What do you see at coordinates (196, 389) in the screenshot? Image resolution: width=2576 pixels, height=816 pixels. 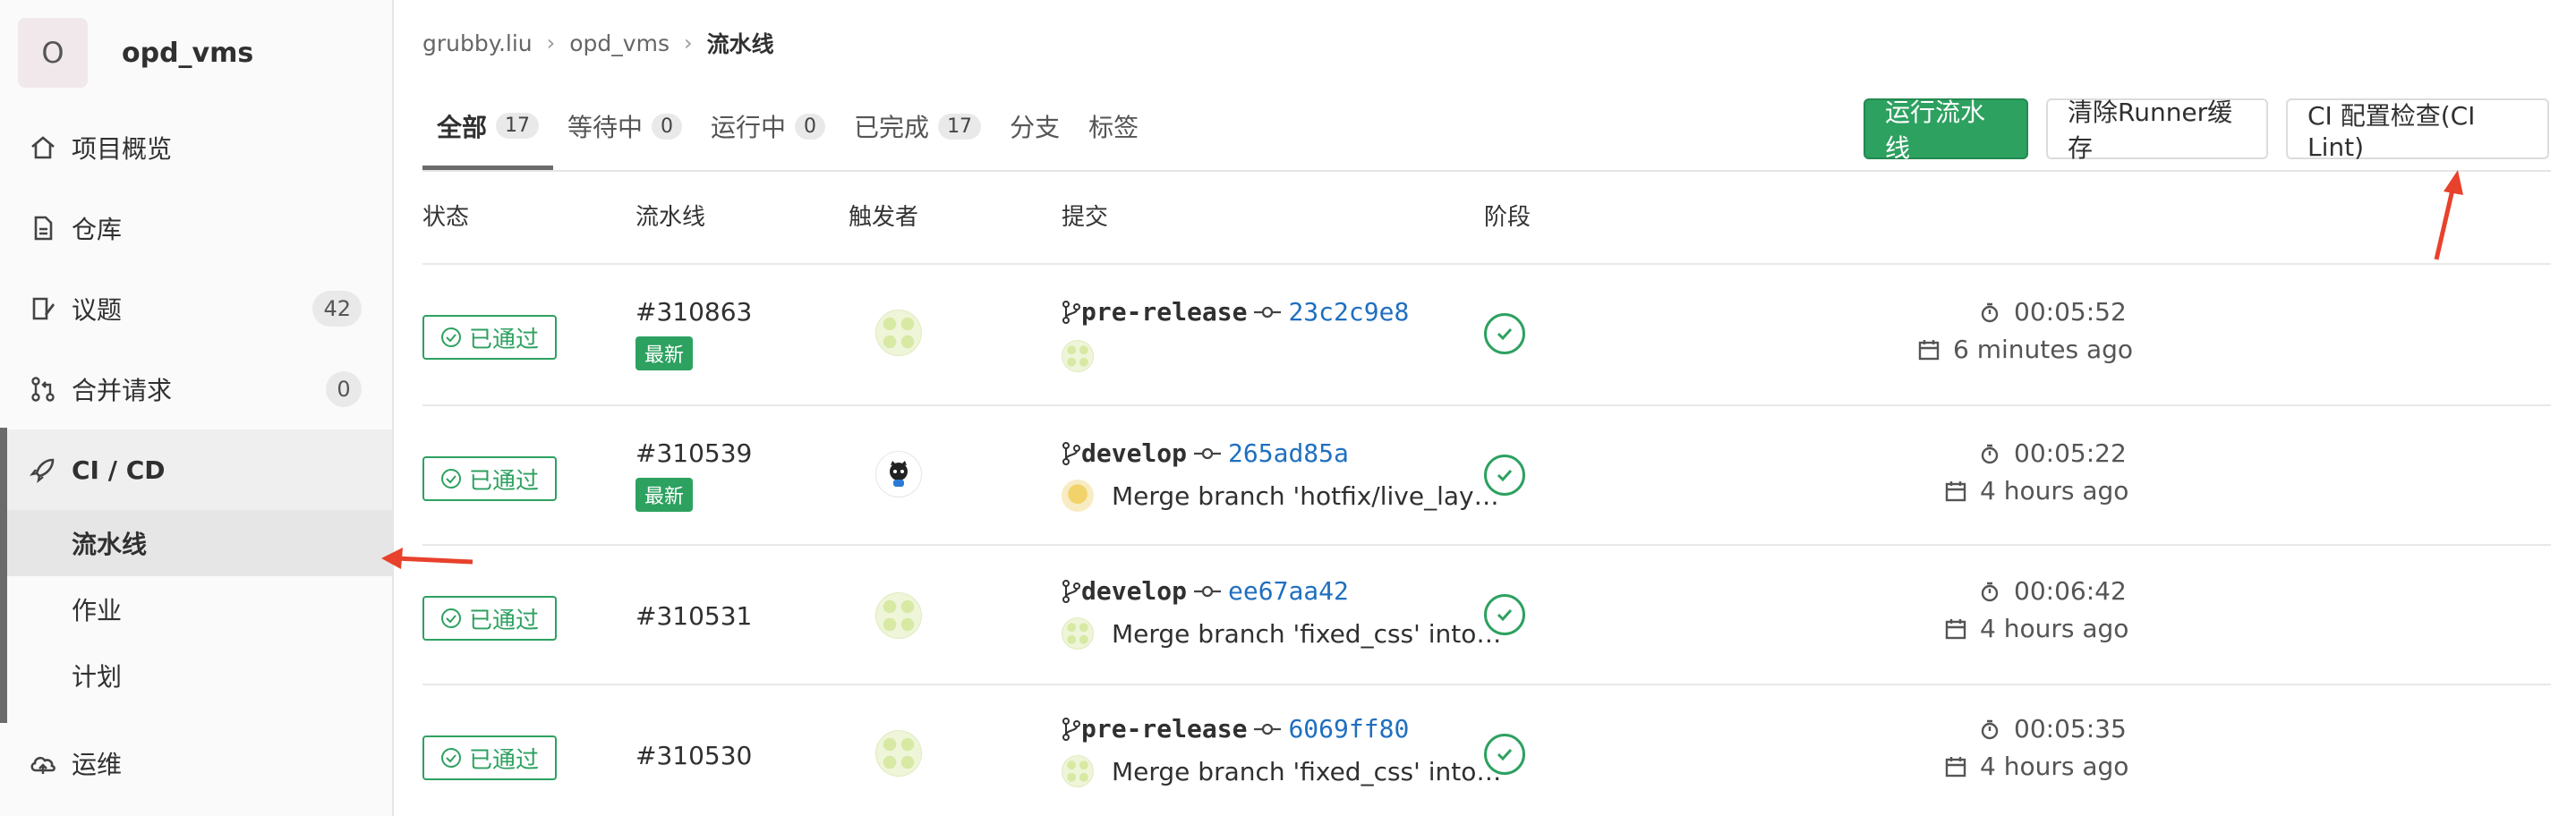 I see `sidebar-item-merge-requests: 合并请求 0` at bounding box center [196, 389].